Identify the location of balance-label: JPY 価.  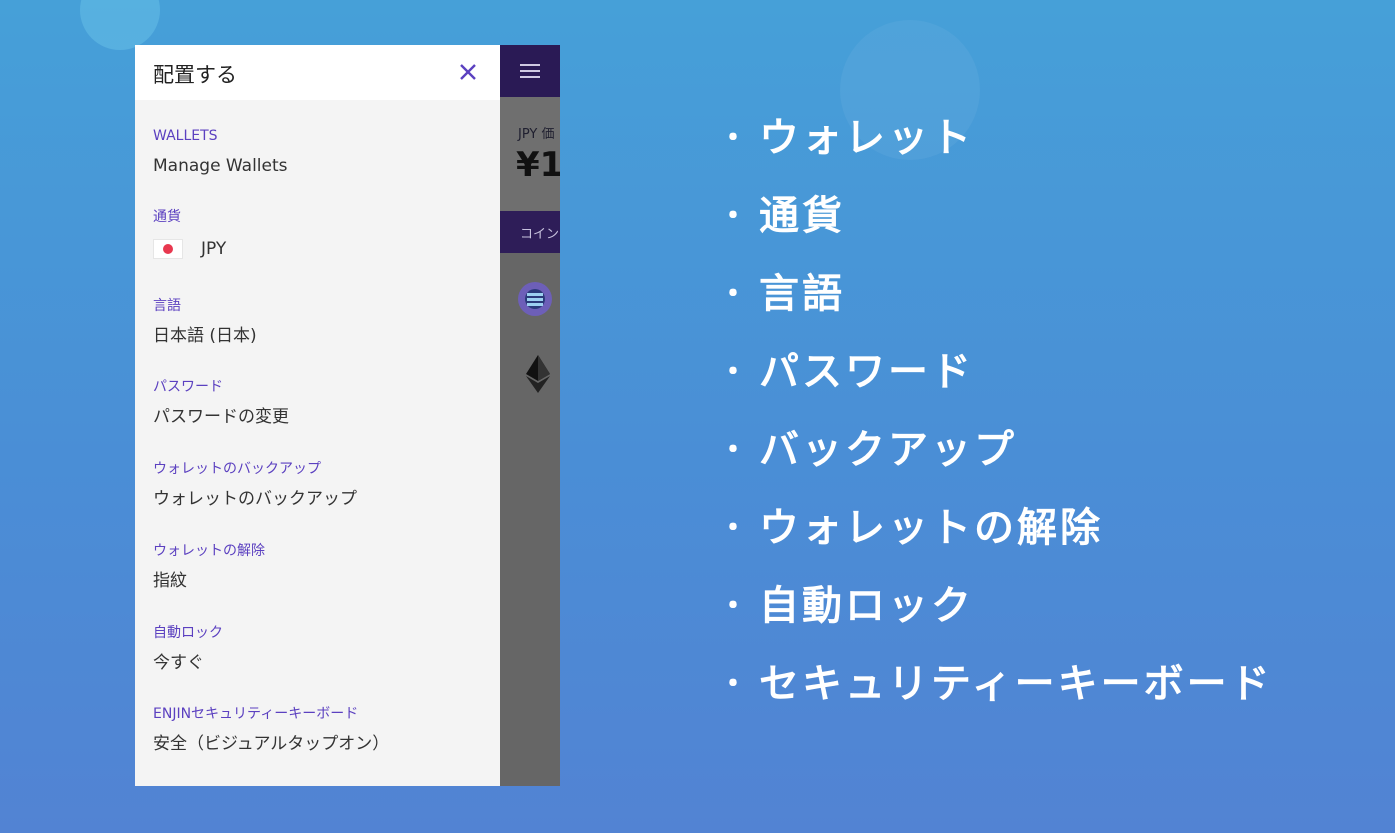
(536, 134).